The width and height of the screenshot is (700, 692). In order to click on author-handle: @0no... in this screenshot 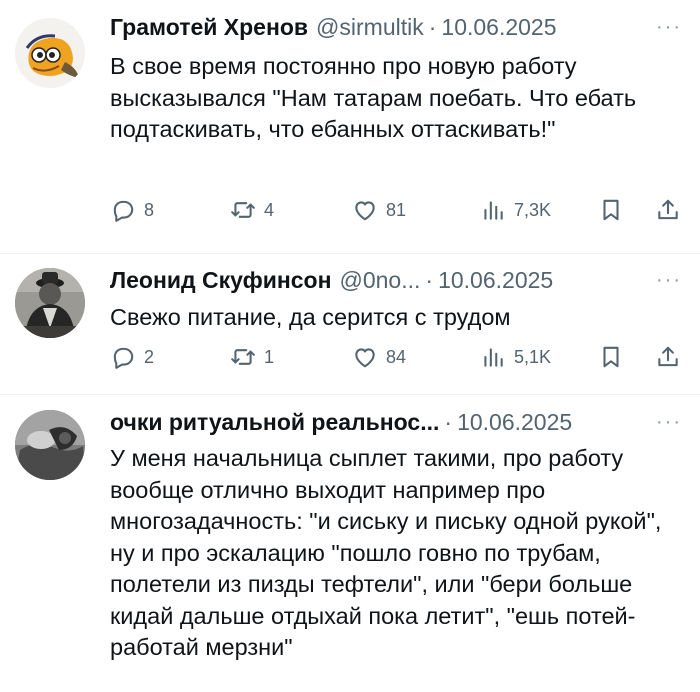, I will do `click(380, 280)`.